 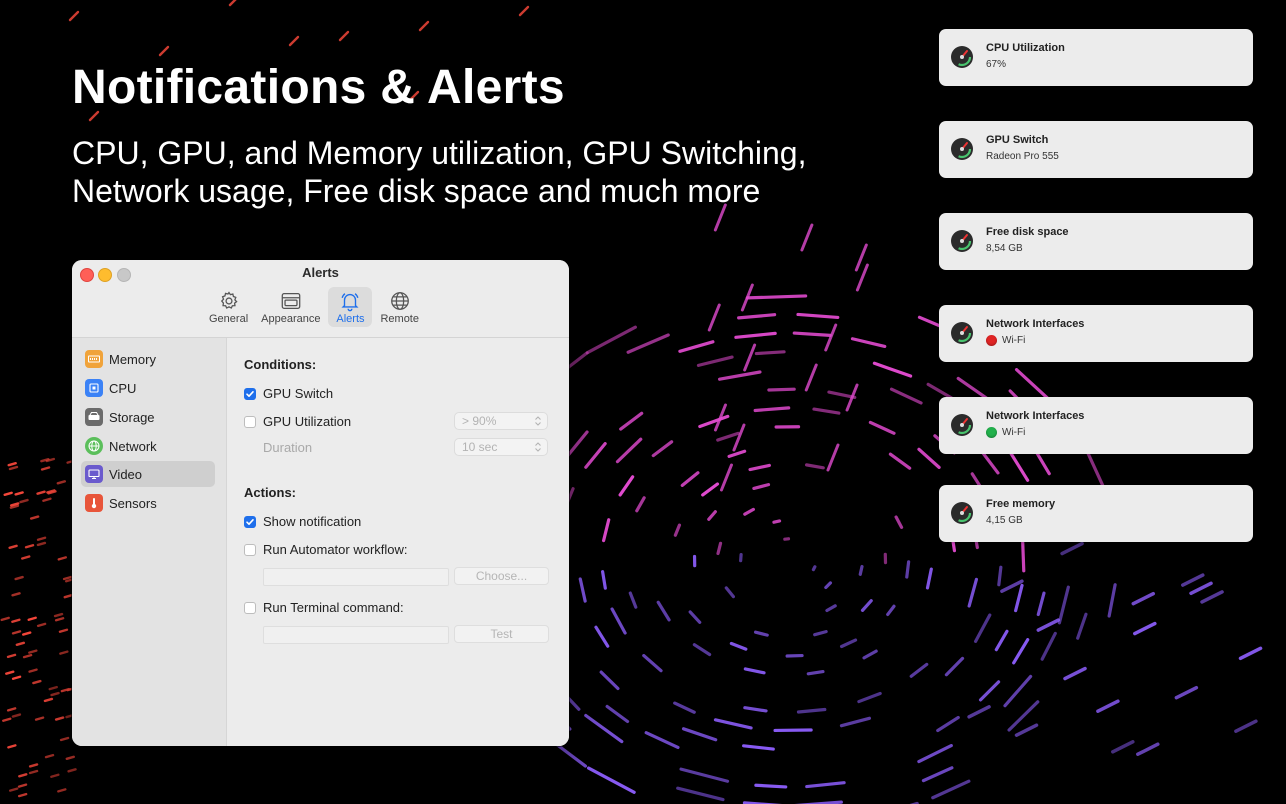 I want to click on terminal-command-field, so click(x=356, y=635).